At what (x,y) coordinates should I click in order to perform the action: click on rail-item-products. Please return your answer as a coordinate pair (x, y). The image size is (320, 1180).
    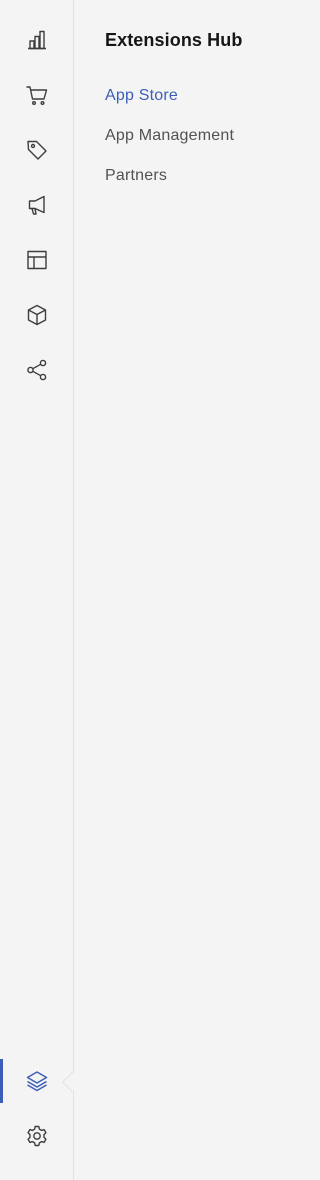
    Looking at the image, I should click on (37, 315).